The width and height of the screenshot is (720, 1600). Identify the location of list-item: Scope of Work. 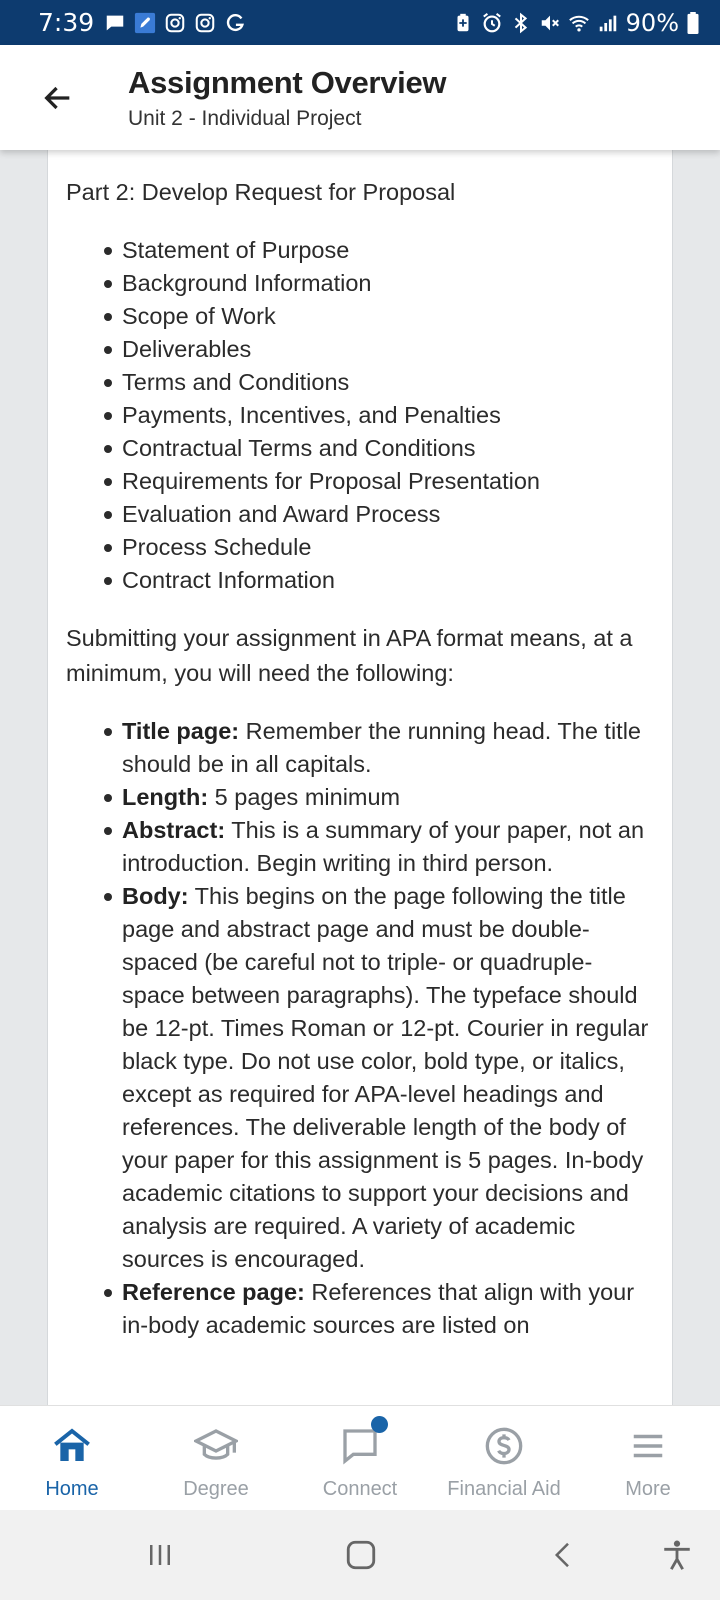
(377, 316).